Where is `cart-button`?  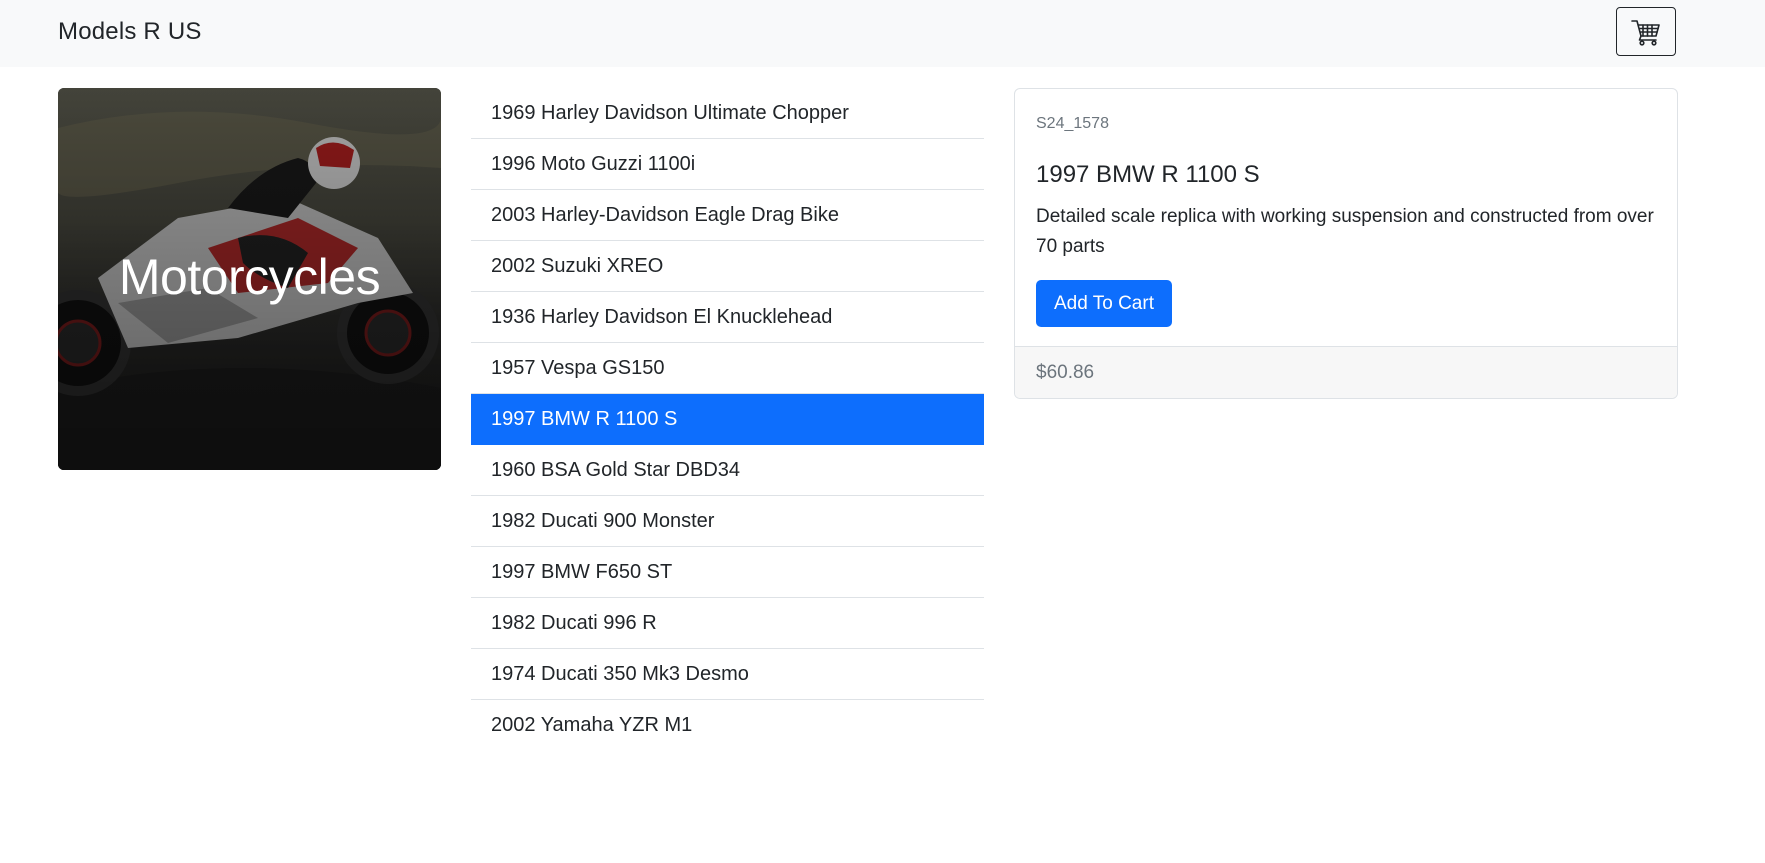
cart-button is located at coordinates (1646, 31).